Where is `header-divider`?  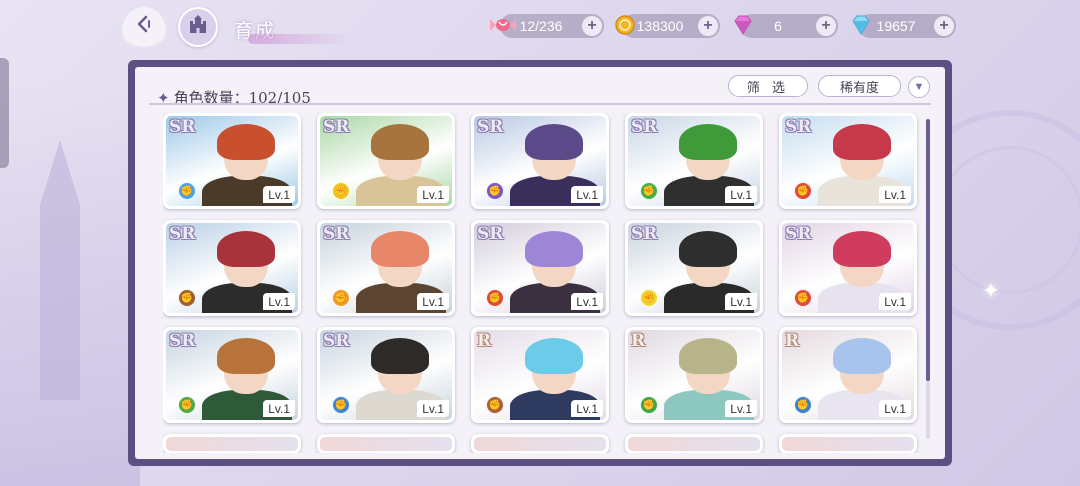 header-divider is located at coordinates (540, 104).